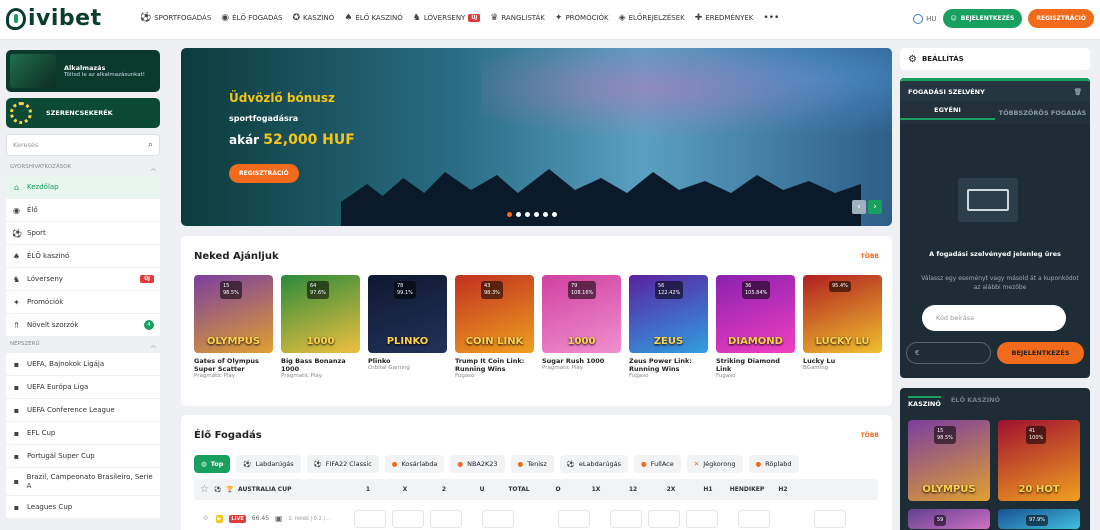 The width and height of the screenshot is (1100, 530). What do you see at coordinates (924, 402) in the screenshot?
I see `tab-casino: KASZINÓ` at bounding box center [924, 402].